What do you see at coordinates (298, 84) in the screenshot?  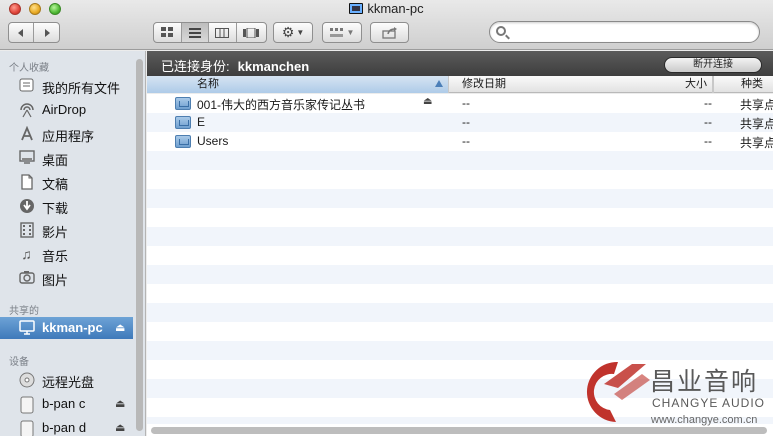 I see `column-header-name: 名称` at bounding box center [298, 84].